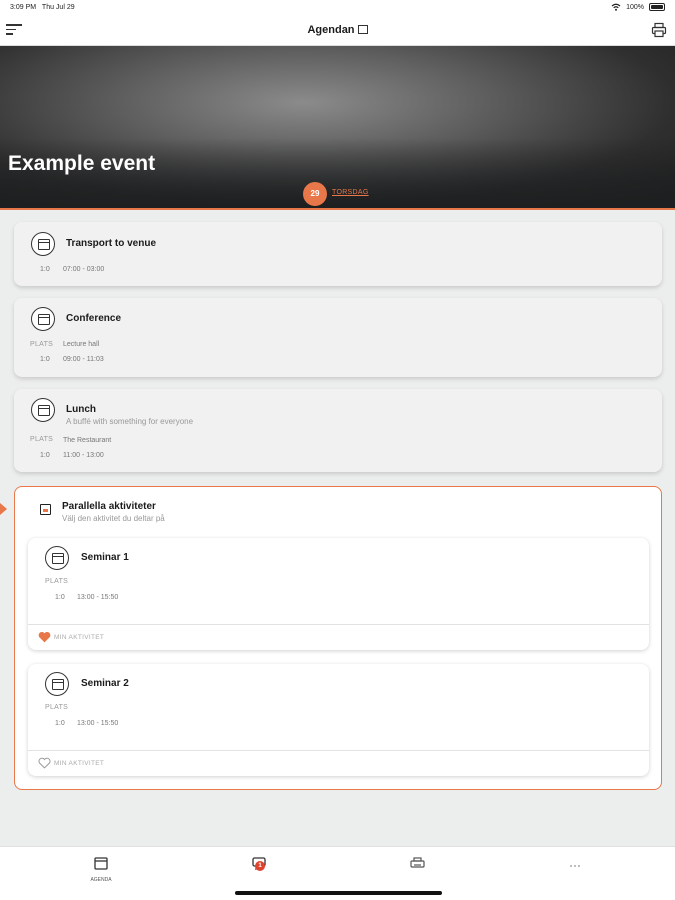 This screenshot has width=675, height=900. What do you see at coordinates (94, 318) in the screenshot?
I see `agenda-item-title: Conference` at bounding box center [94, 318].